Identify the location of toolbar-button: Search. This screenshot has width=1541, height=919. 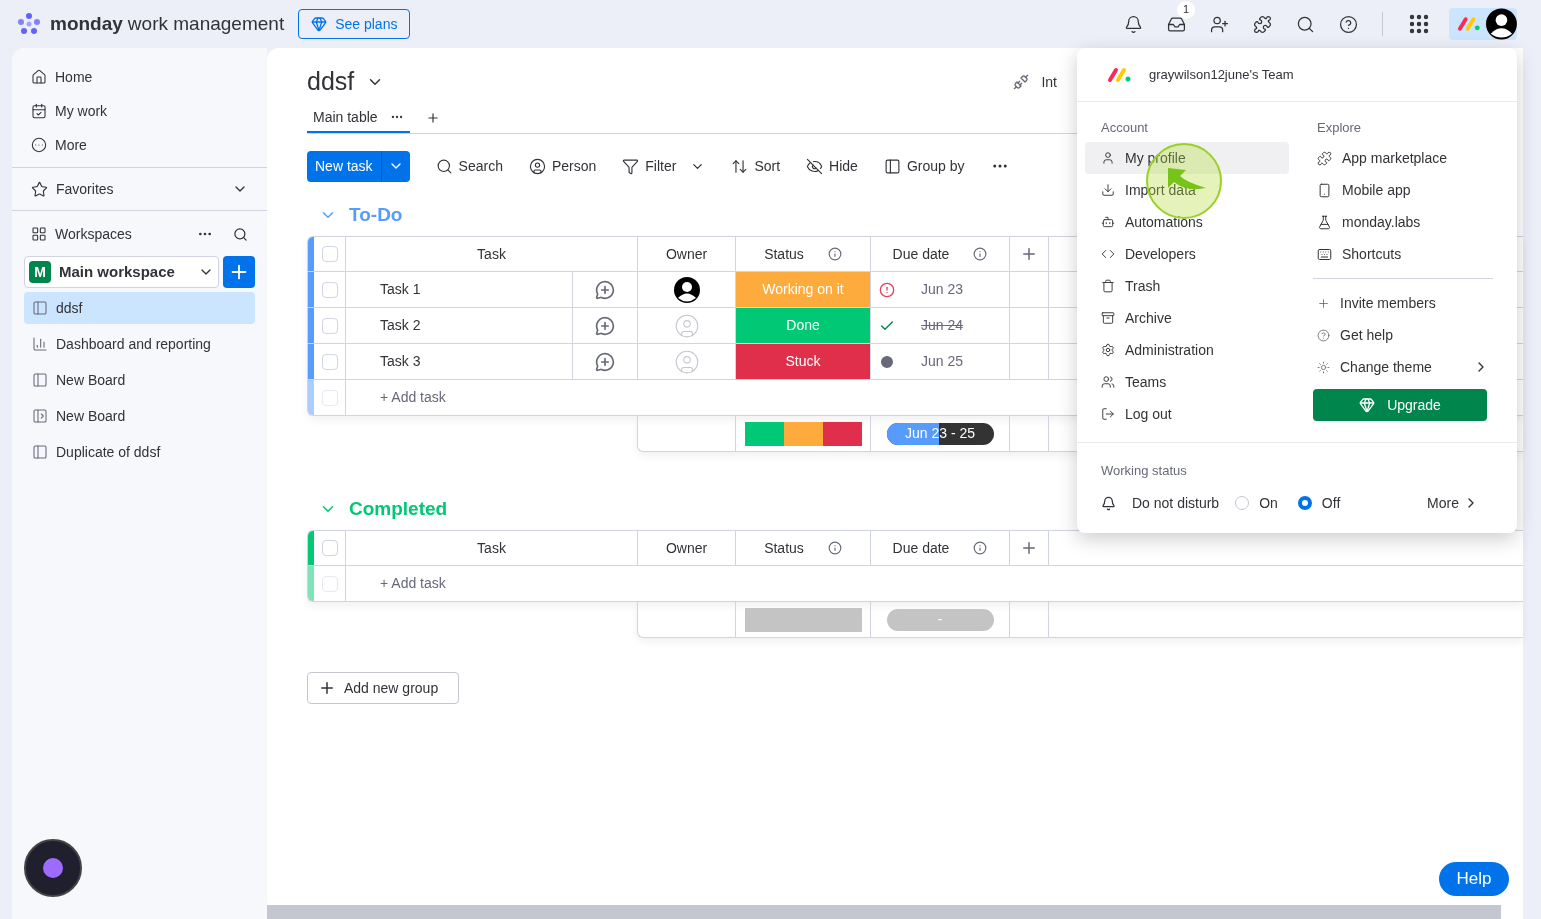
(480, 166).